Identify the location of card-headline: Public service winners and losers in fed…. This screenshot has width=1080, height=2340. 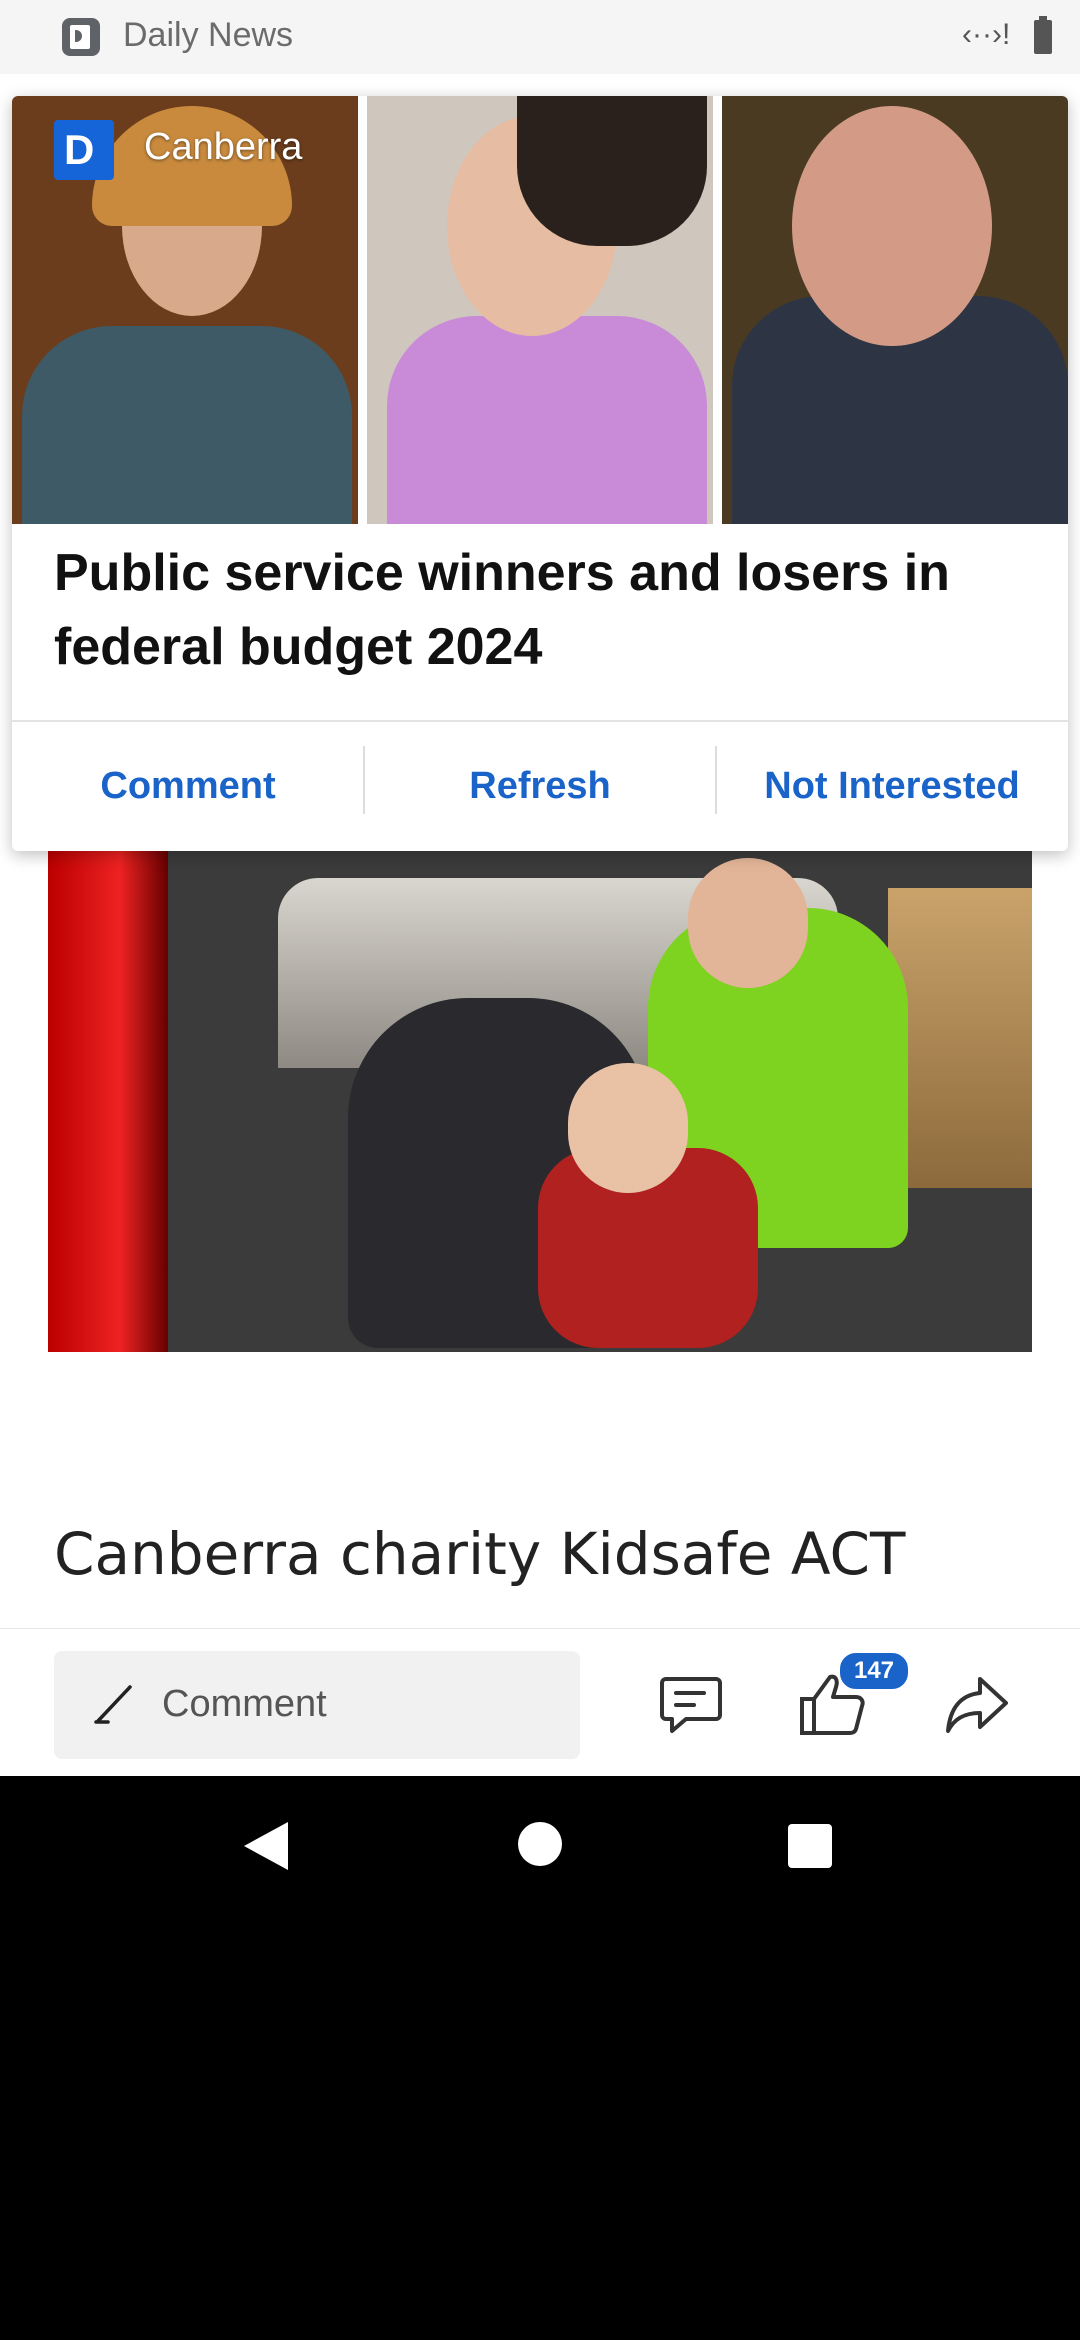
(544, 610).